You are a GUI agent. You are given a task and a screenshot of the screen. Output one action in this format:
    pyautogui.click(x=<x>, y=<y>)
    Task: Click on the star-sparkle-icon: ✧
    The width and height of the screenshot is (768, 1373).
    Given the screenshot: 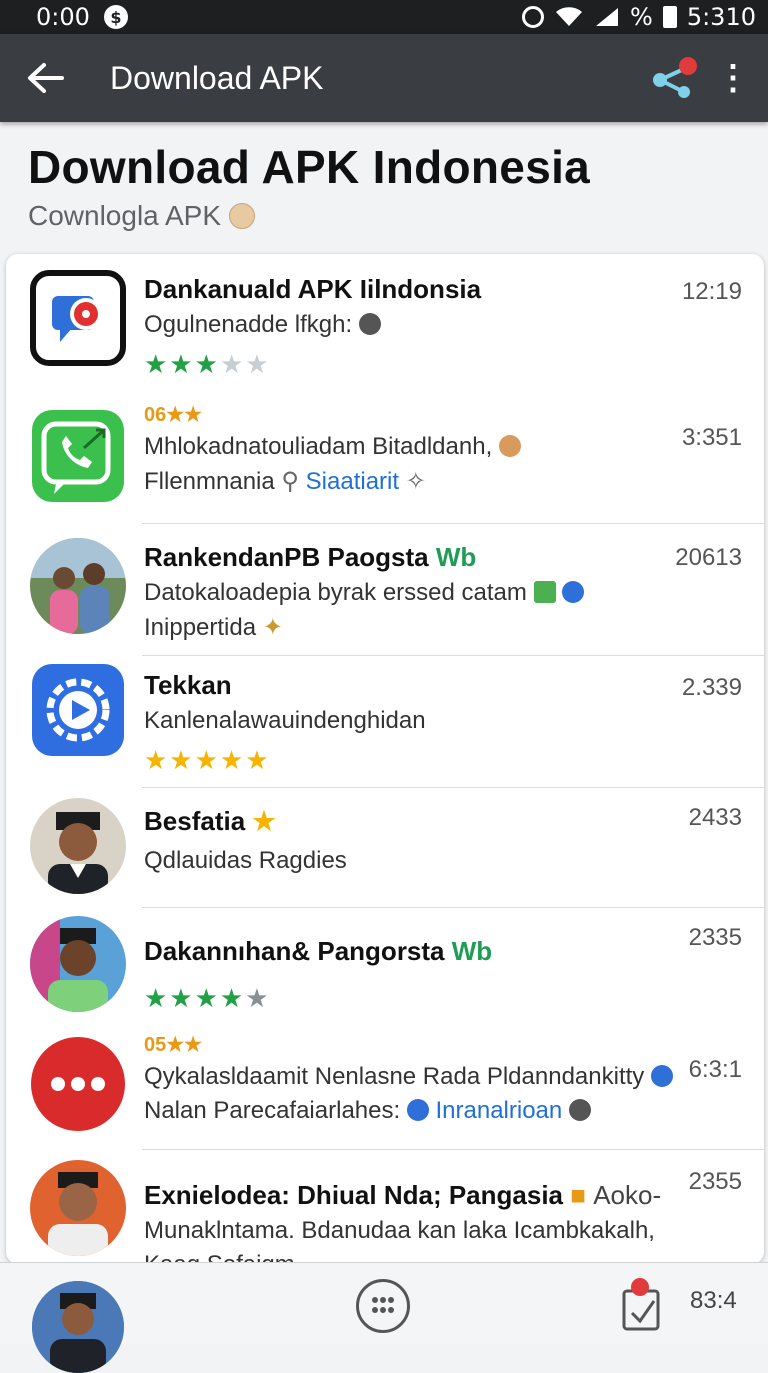 What is the action you would take?
    pyautogui.click(x=415, y=481)
    